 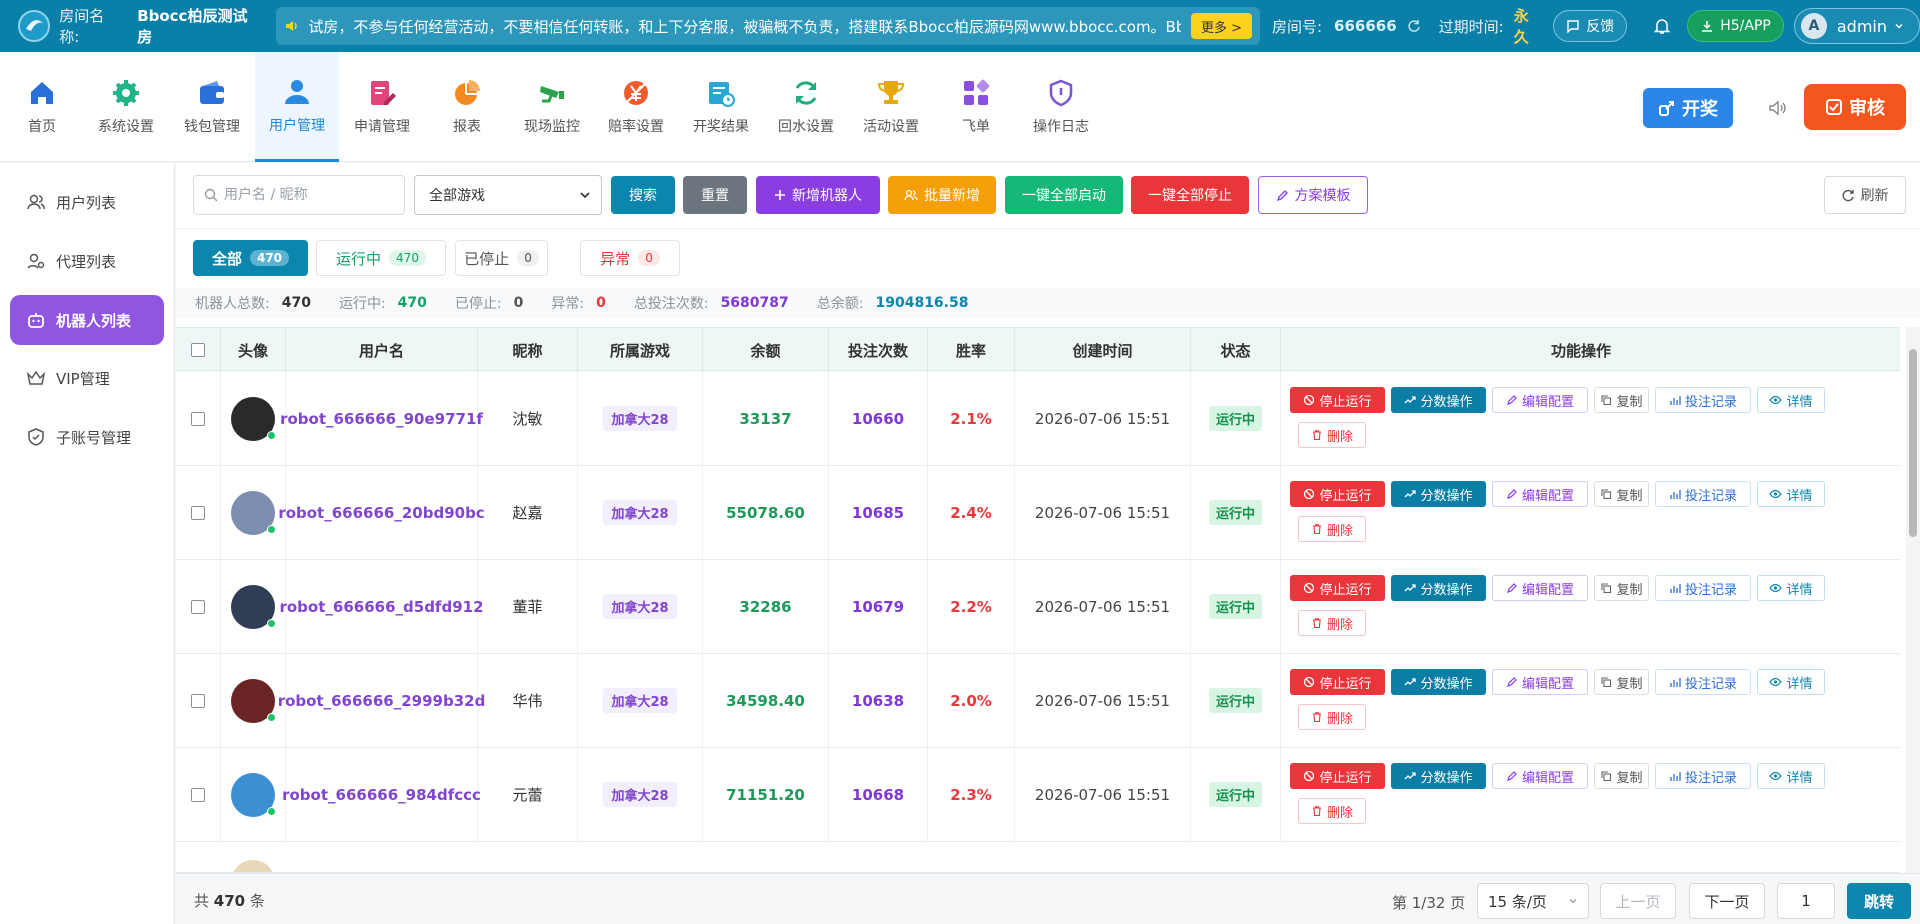 What do you see at coordinates (1735, 26) in the screenshot?
I see `h5-app-button: H5/APP` at bounding box center [1735, 26].